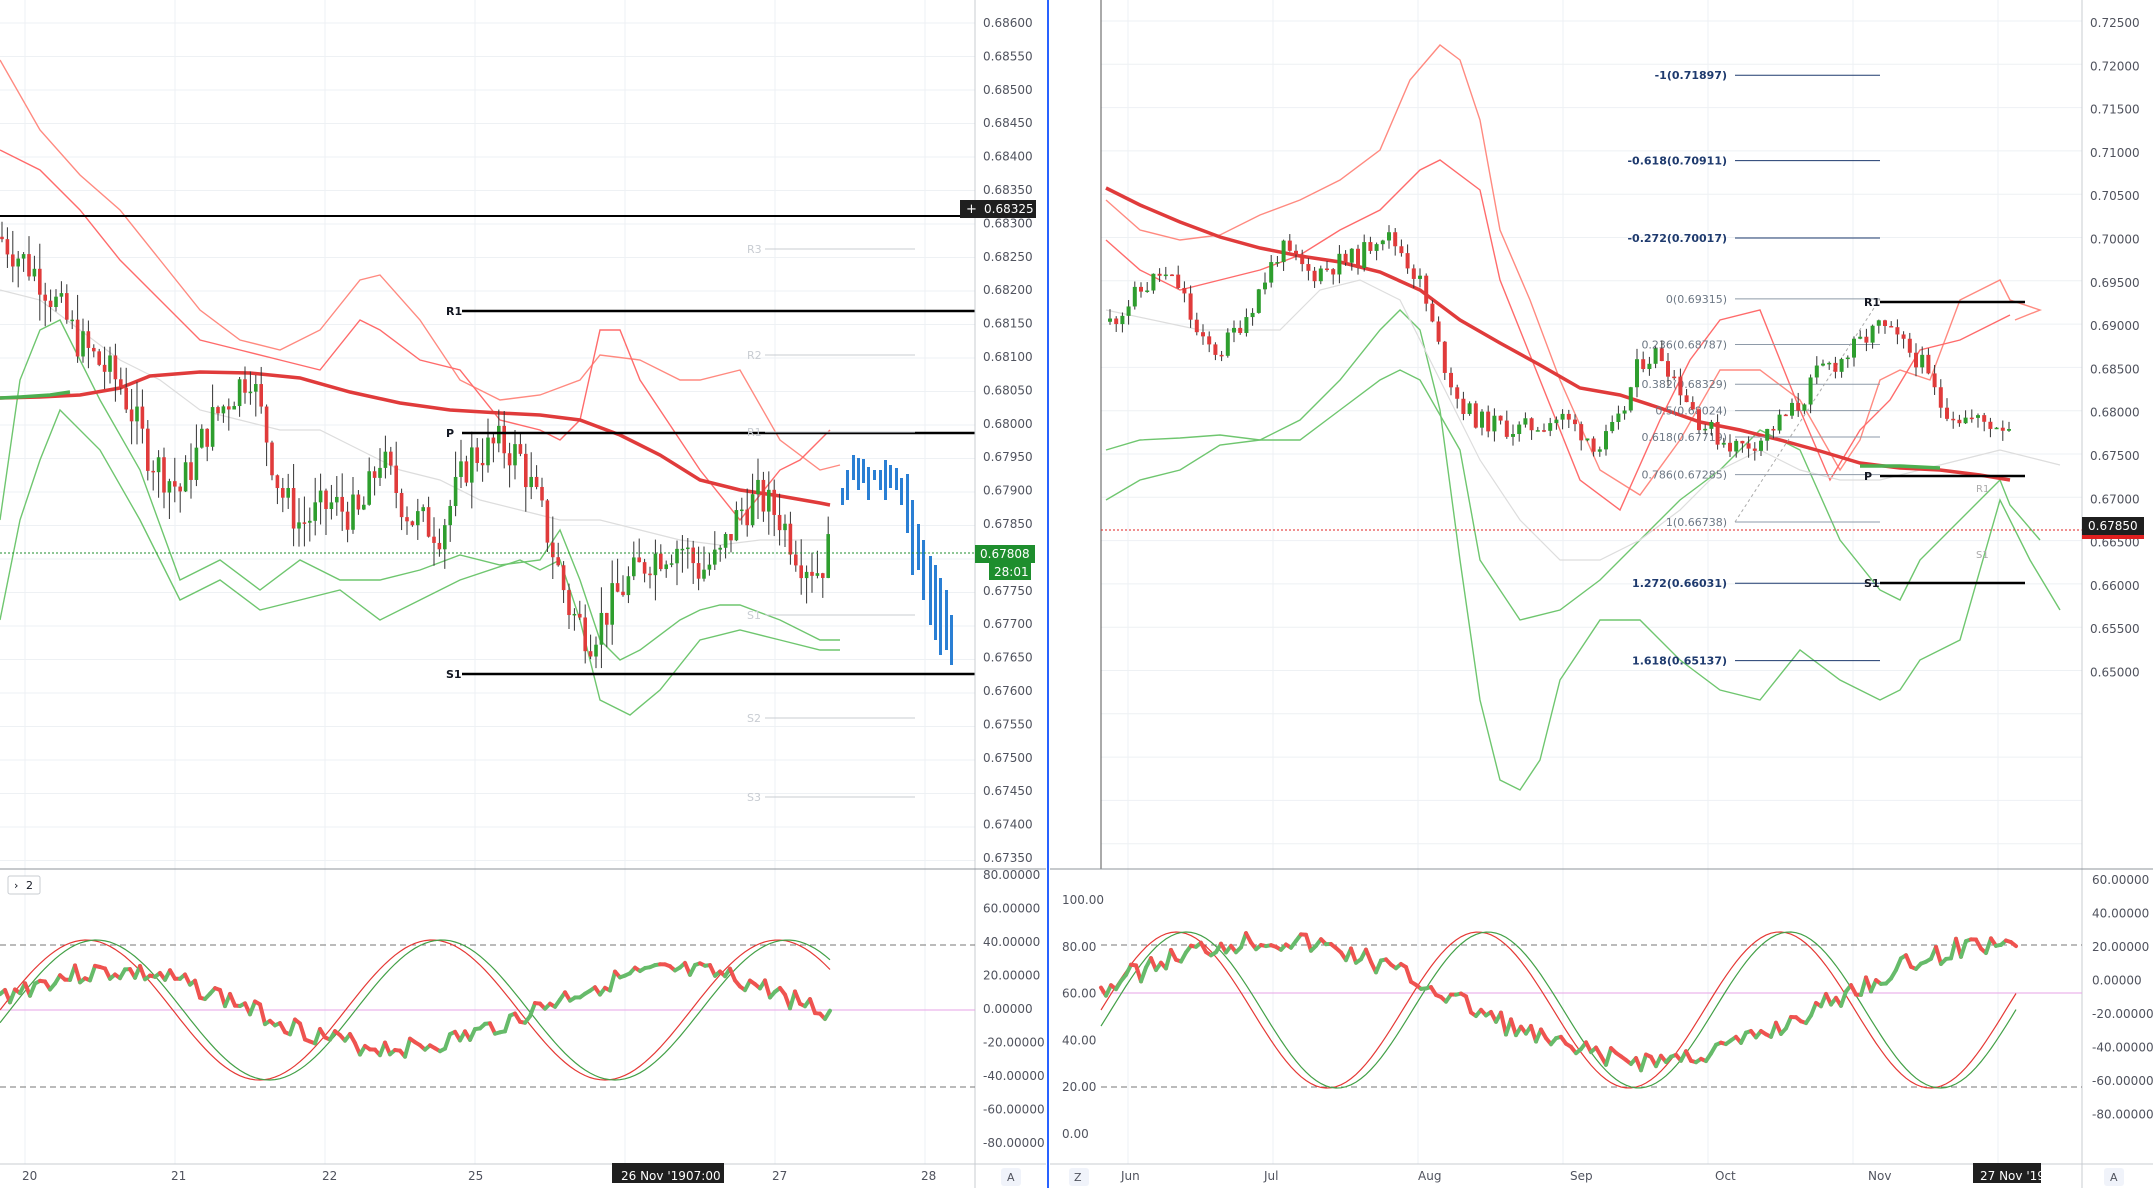  Describe the element at coordinates (754, 355) in the screenshot. I see `faint-pivot-label: R2` at that location.